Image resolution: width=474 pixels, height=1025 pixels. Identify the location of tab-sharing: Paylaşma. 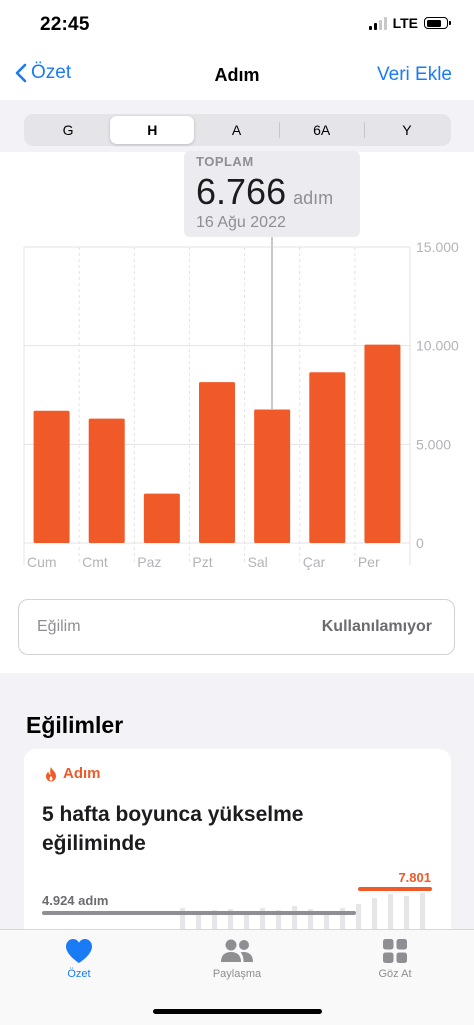
(237, 959).